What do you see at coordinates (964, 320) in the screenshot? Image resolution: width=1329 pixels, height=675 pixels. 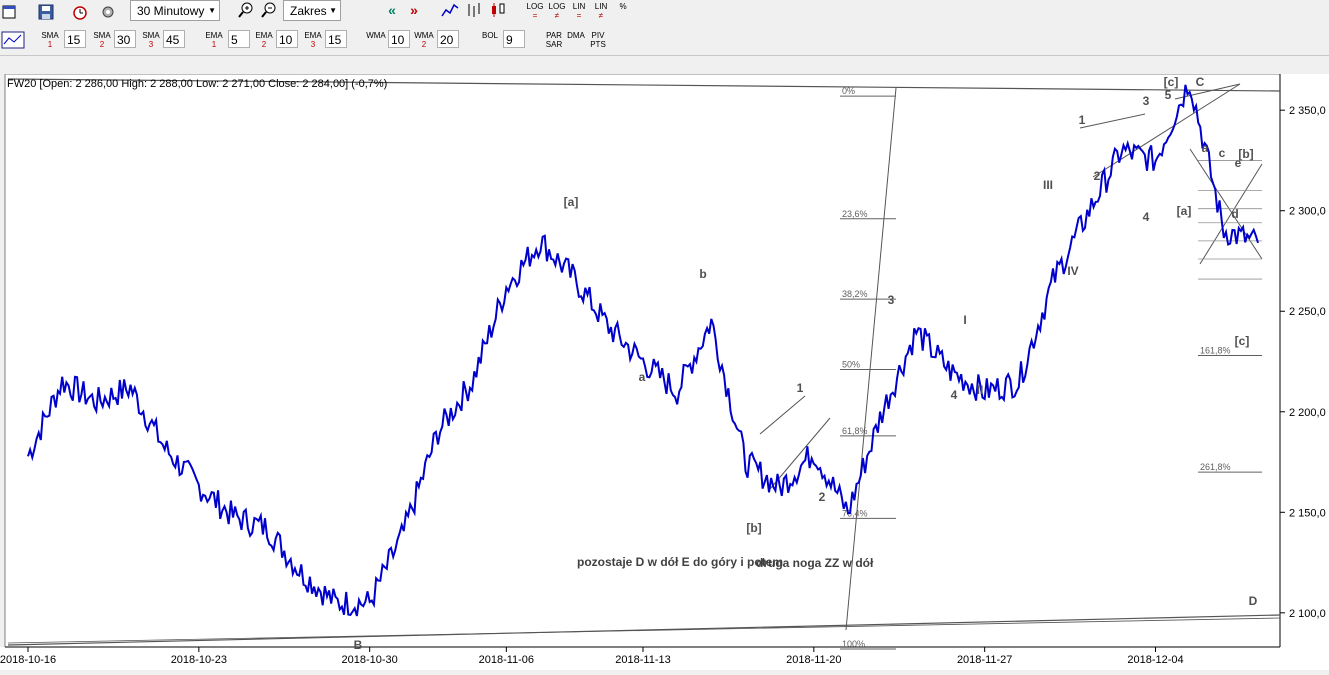 I see `wave-label: I` at bounding box center [964, 320].